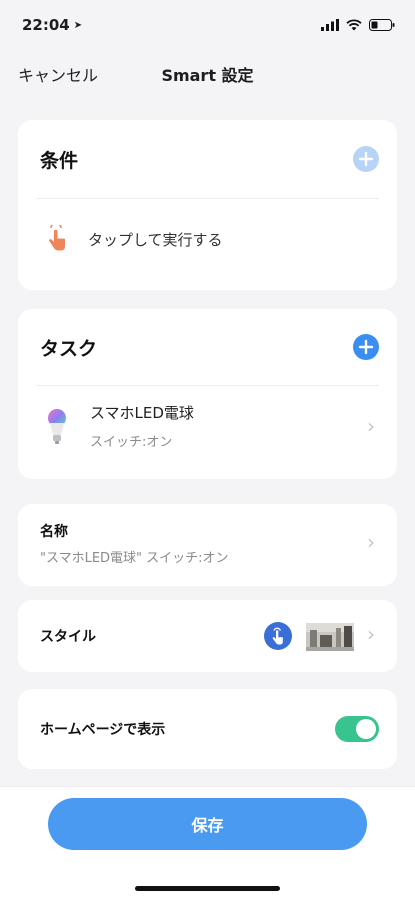 The width and height of the screenshot is (415, 901). I want to click on add-condition-plus-icon, so click(366, 159).